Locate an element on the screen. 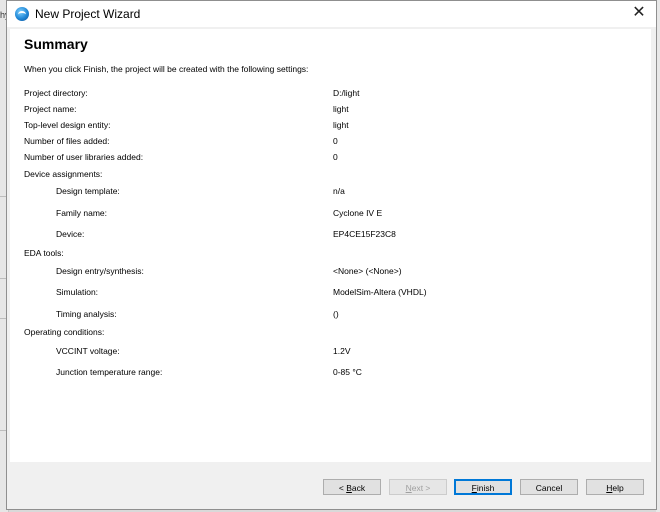  user-libraries-value: 0 is located at coordinates (335, 157).